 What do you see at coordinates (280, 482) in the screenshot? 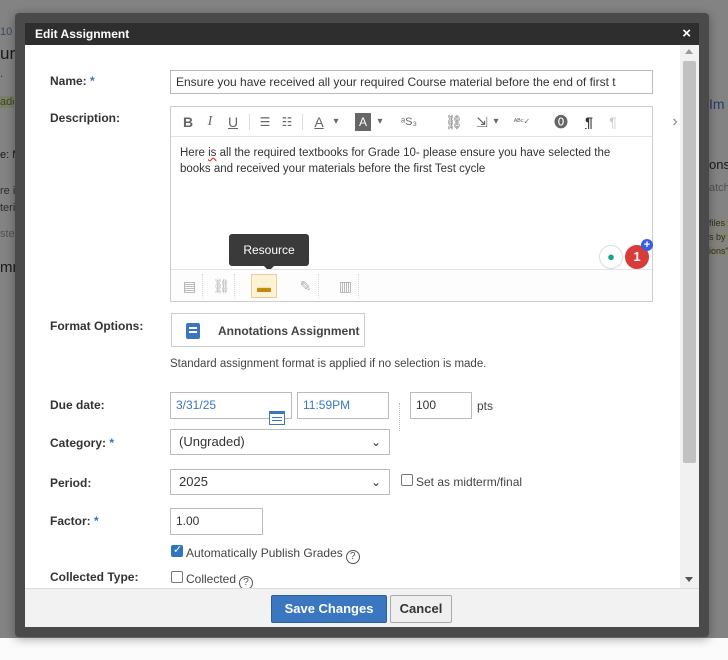
I see `period-select: 2025 ⌄` at bounding box center [280, 482].